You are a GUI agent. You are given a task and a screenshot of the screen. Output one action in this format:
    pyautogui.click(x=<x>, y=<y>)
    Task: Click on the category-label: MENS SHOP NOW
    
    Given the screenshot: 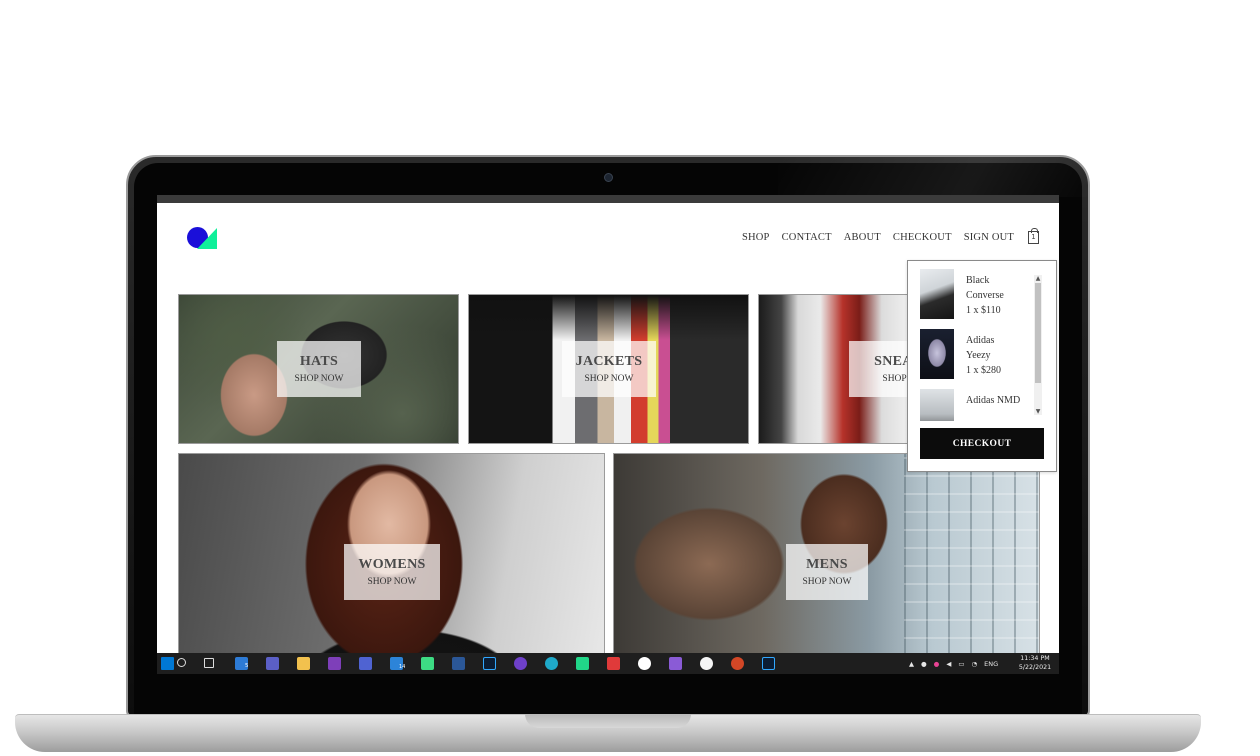 What is the action you would take?
    pyautogui.click(x=827, y=572)
    